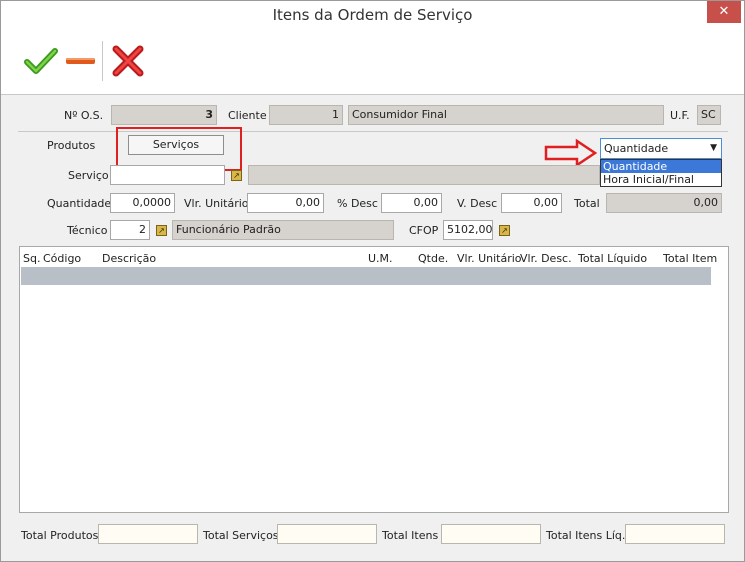  Describe the element at coordinates (366, 276) in the screenshot. I see `table-row` at that location.